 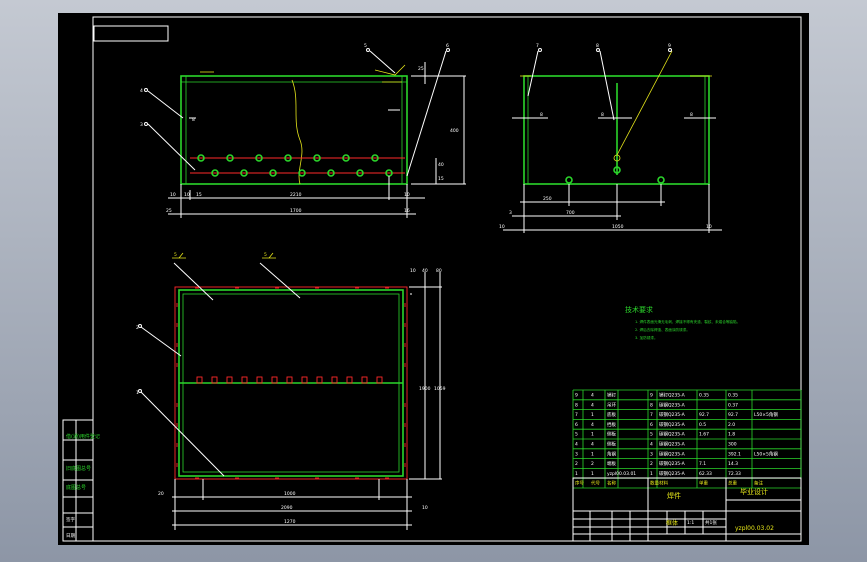 I want to click on tech-title: 技术要求, so click(x=639, y=309).